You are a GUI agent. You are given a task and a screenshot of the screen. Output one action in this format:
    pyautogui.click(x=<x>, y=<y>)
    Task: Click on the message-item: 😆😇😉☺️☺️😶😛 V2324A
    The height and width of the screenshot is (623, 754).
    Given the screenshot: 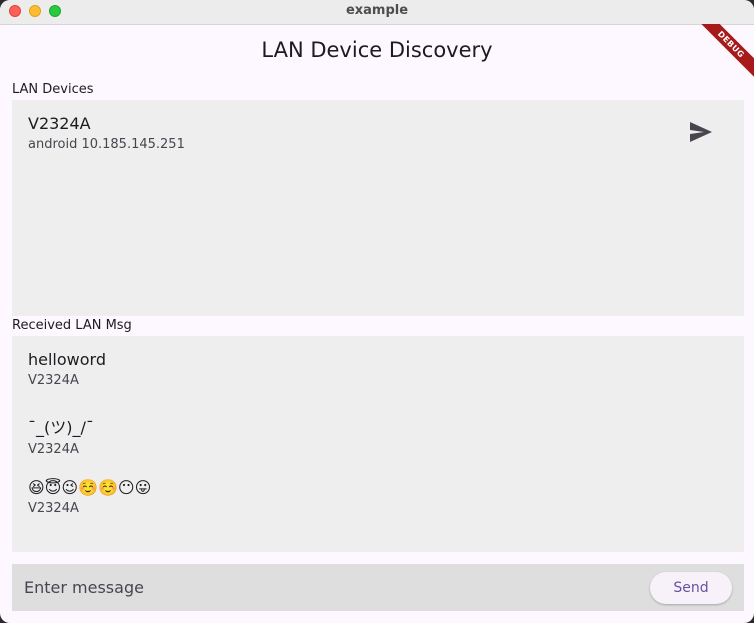 What is the action you would take?
    pyautogui.click(x=89, y=497)
    